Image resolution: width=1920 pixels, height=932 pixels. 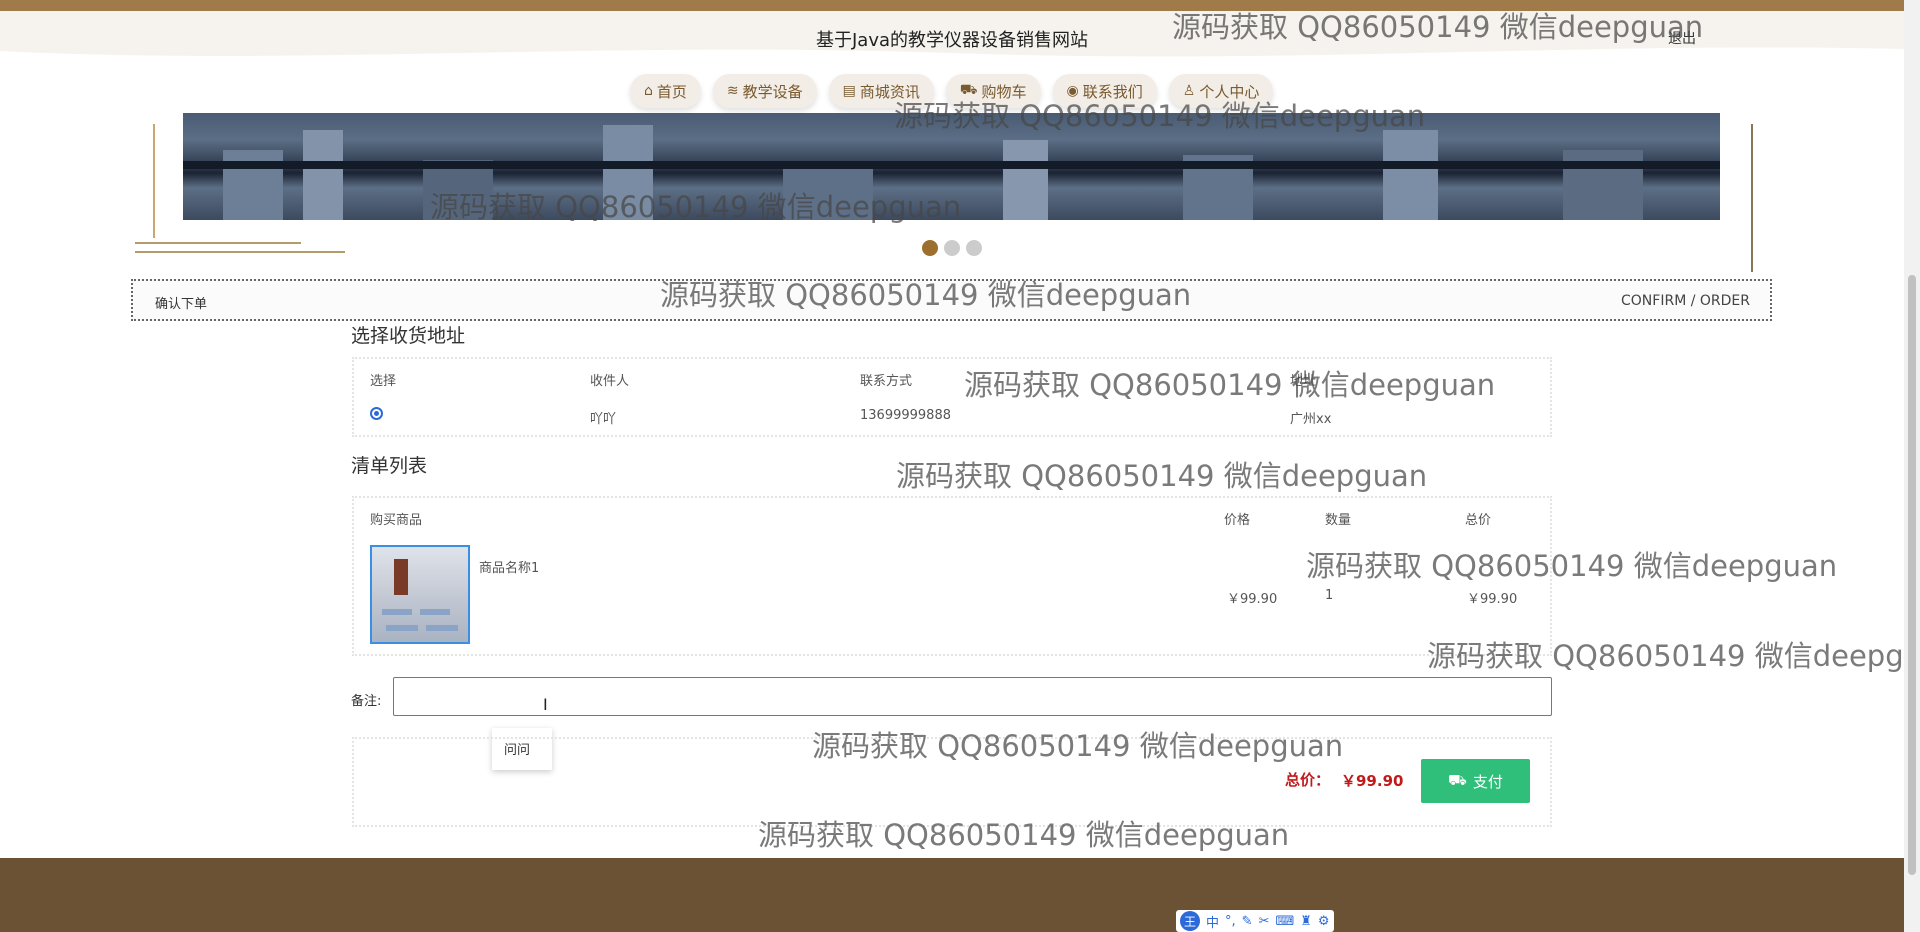 I want to click on ime-settings-icon: ⚙, so click(x=1324, y=921).